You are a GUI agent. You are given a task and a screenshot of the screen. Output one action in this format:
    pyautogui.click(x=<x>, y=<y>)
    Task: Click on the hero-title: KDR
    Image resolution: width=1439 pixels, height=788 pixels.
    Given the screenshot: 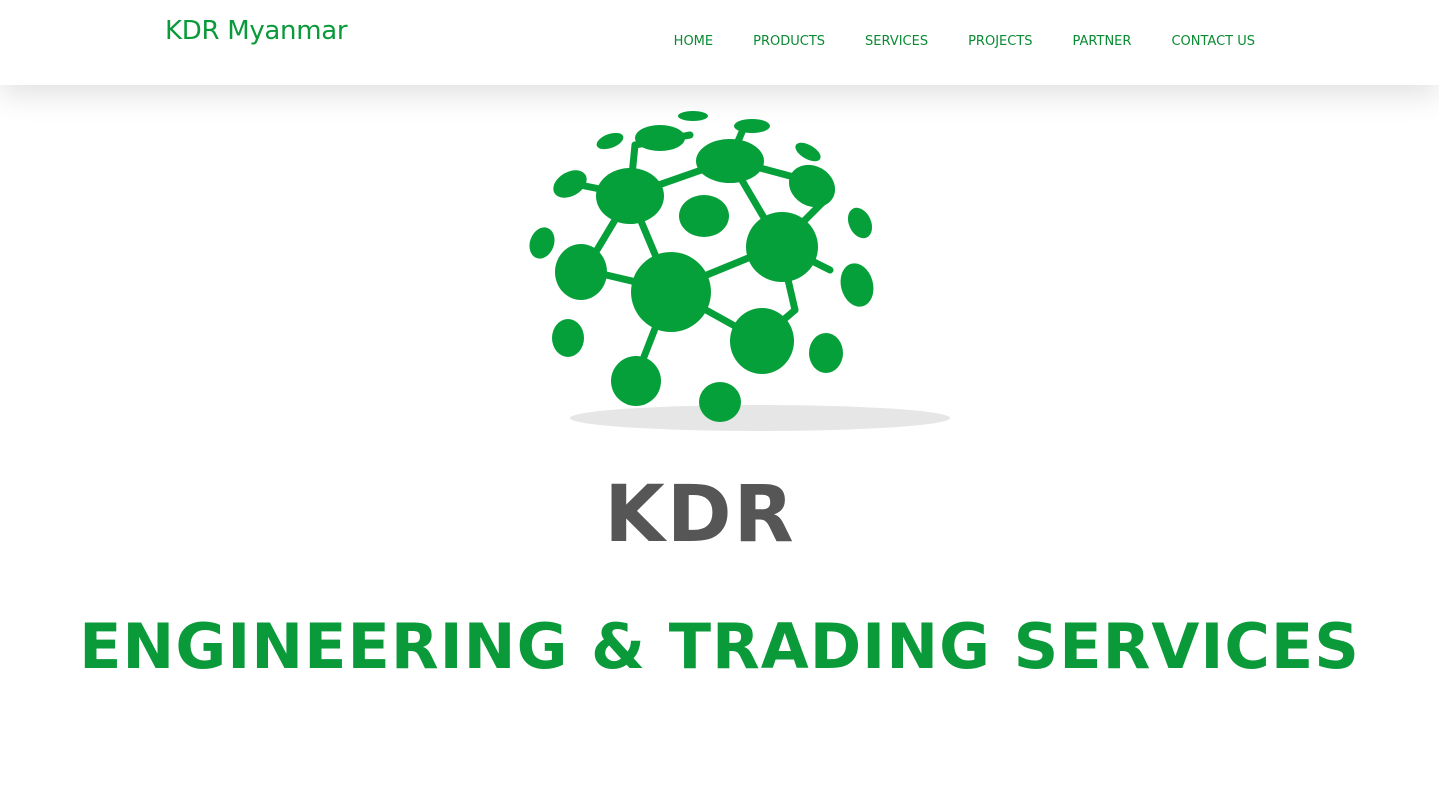 What is the action you would take?
    pyautogui.click(x=700, y=515)
    